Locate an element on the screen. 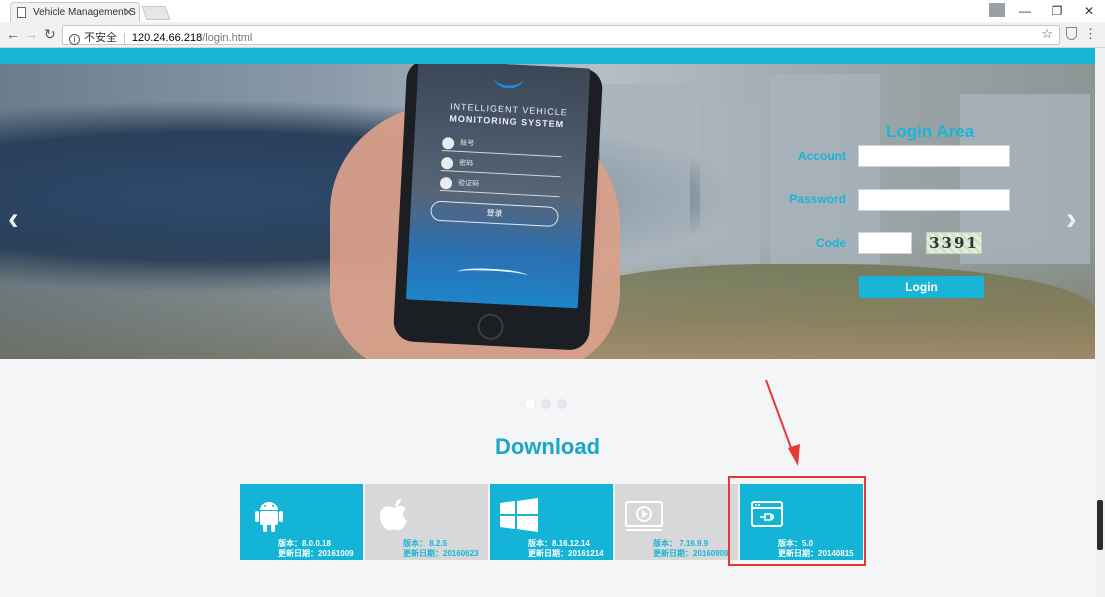 Image resolution: width=1105 pixels, height=597 pixels. highlight-box is located at coordinates (797, 521).